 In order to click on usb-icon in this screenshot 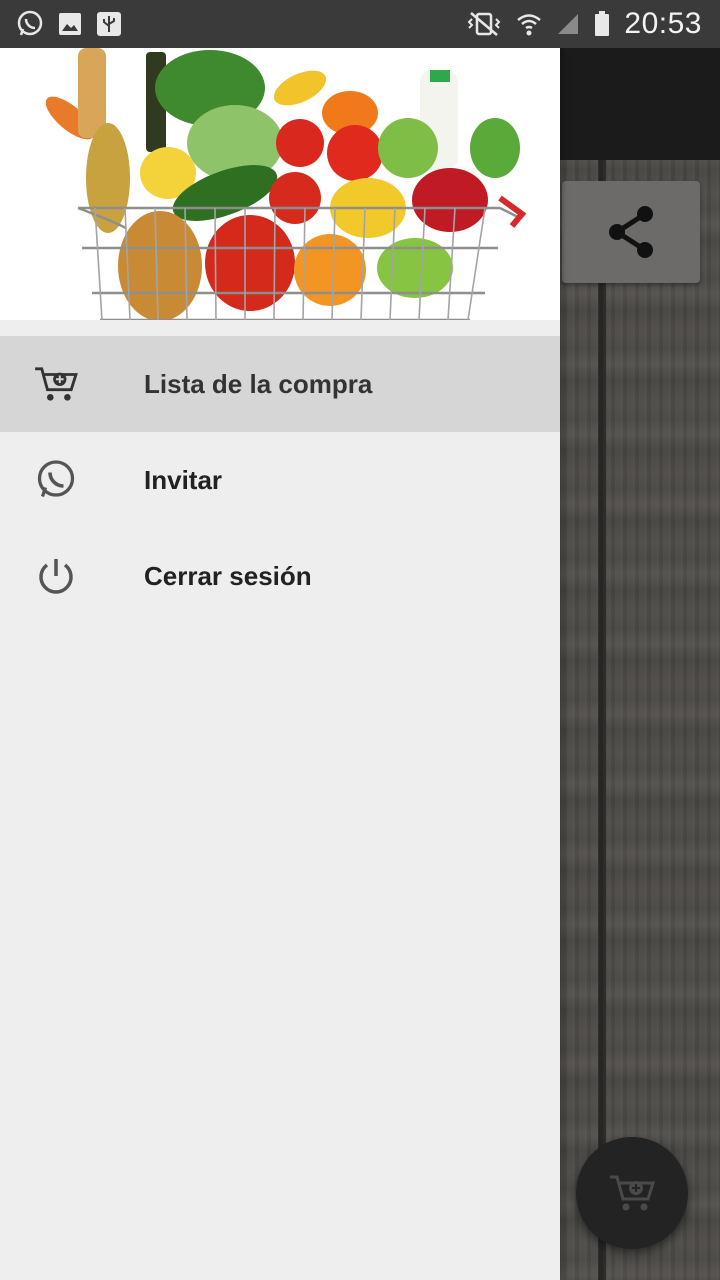, I will do `click(109, 24)`.